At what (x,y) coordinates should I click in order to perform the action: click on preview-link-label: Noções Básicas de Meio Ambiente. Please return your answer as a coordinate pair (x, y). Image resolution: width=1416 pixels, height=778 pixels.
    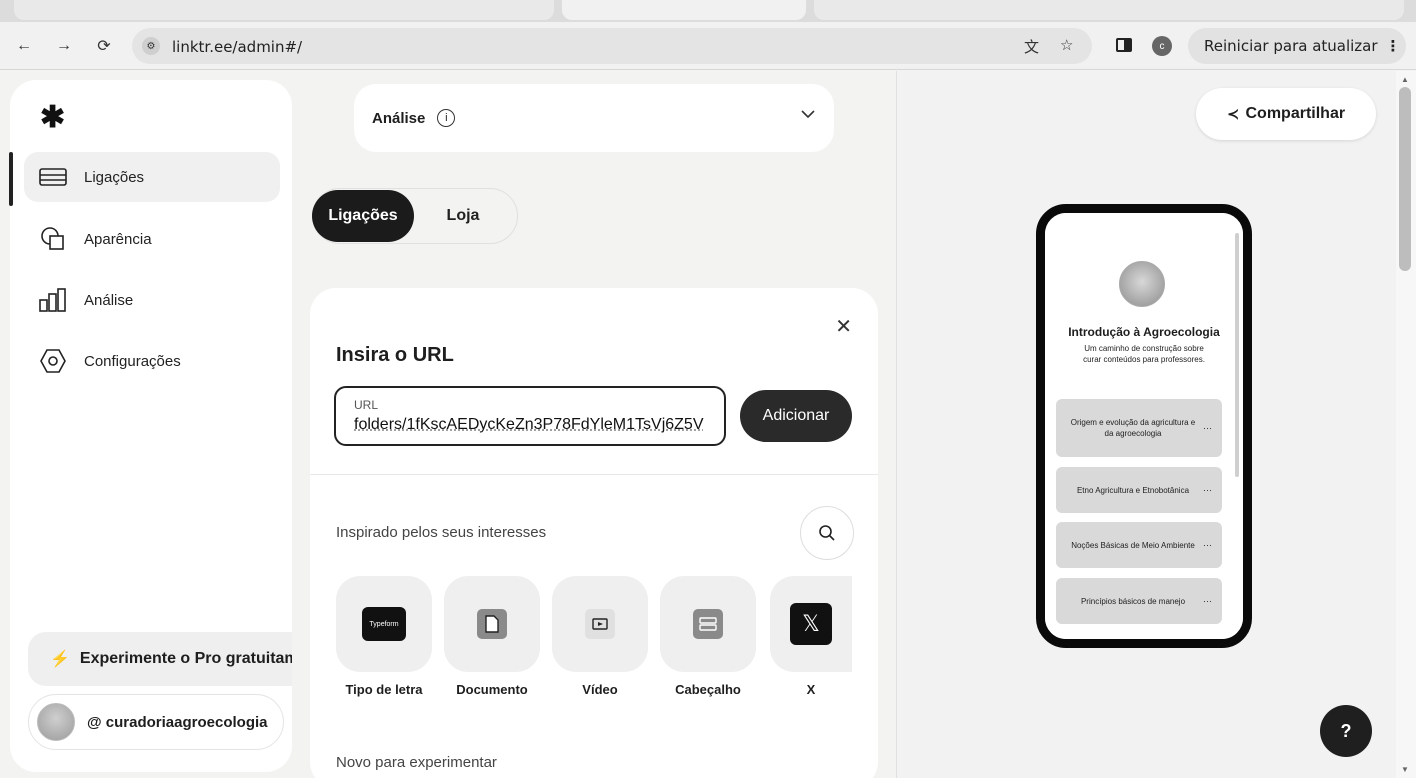
    Looking at the image, I should click on (1133, 545).